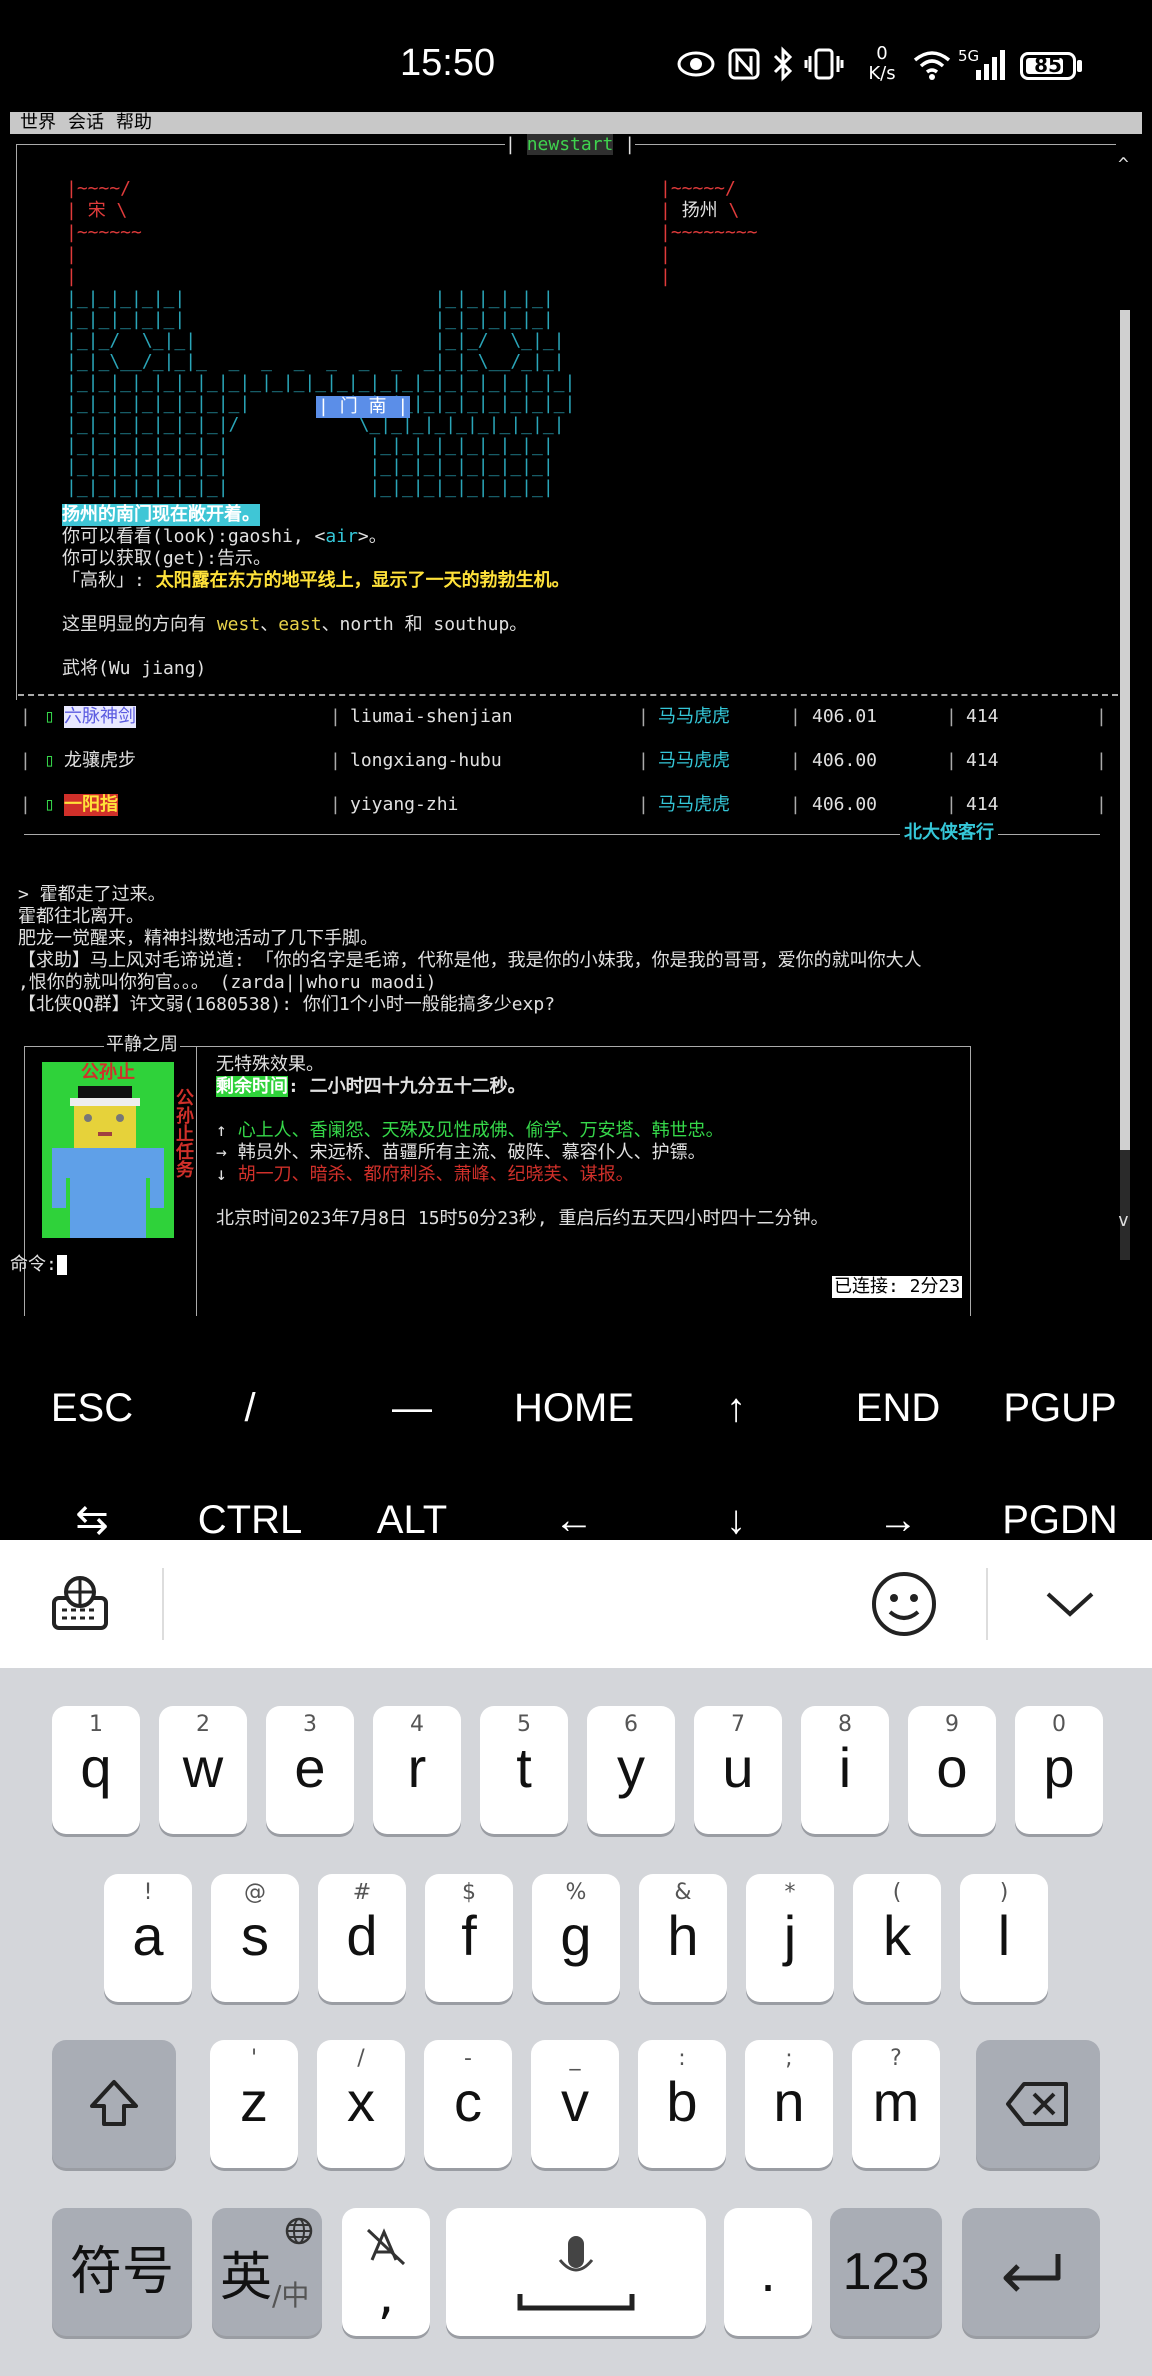 This screenshot has width=1152, height=2376. I want to click on panel-divider, so click(196, 1204).